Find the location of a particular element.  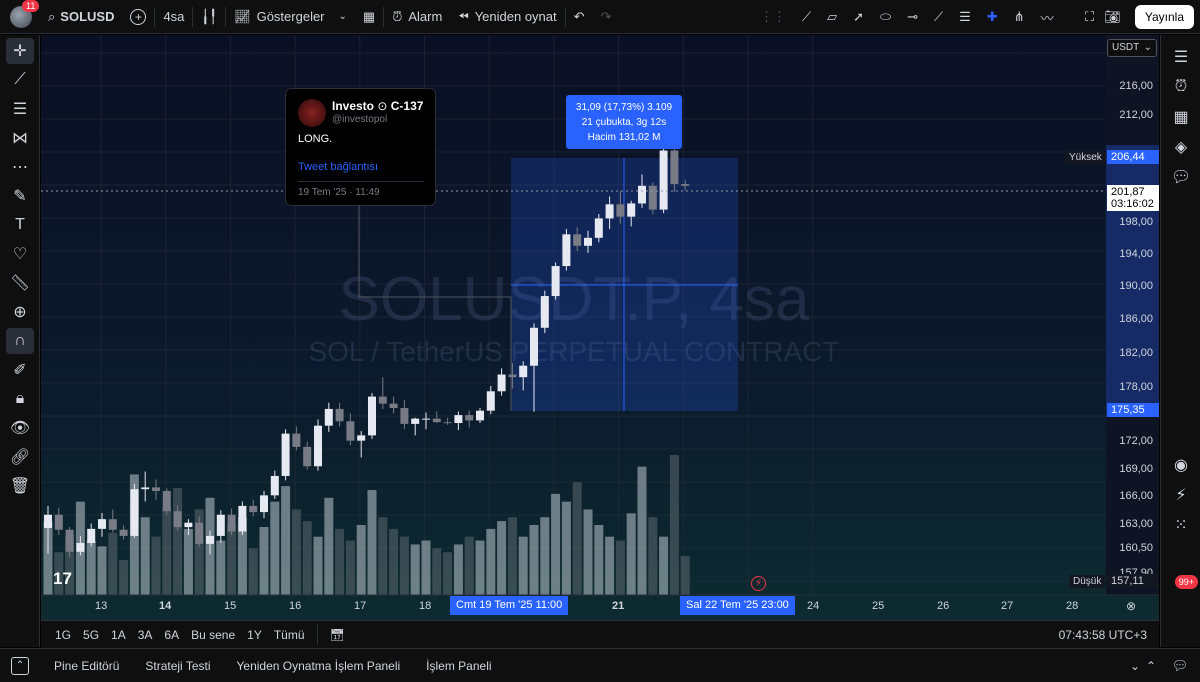

magnet-icon: ∩ is located at coordinates (20, 341).